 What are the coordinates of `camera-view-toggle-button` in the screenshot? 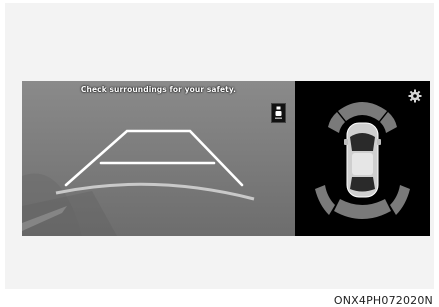 It's located at (278, 113).